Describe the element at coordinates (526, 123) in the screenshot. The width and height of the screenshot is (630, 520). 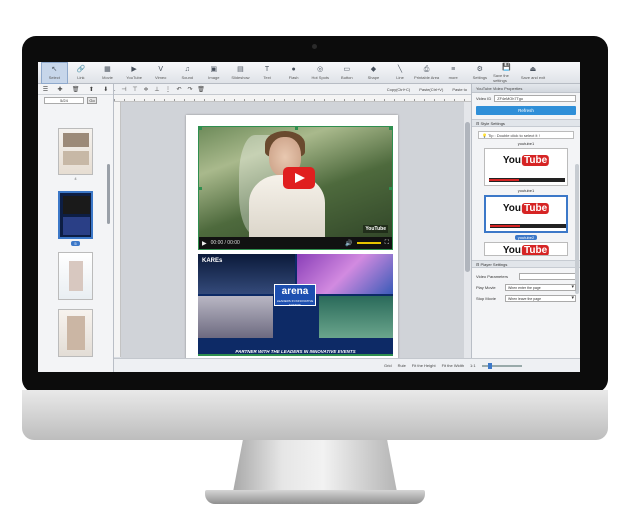
I see `style-settings-header: ⊟ Style Settings` at that location.